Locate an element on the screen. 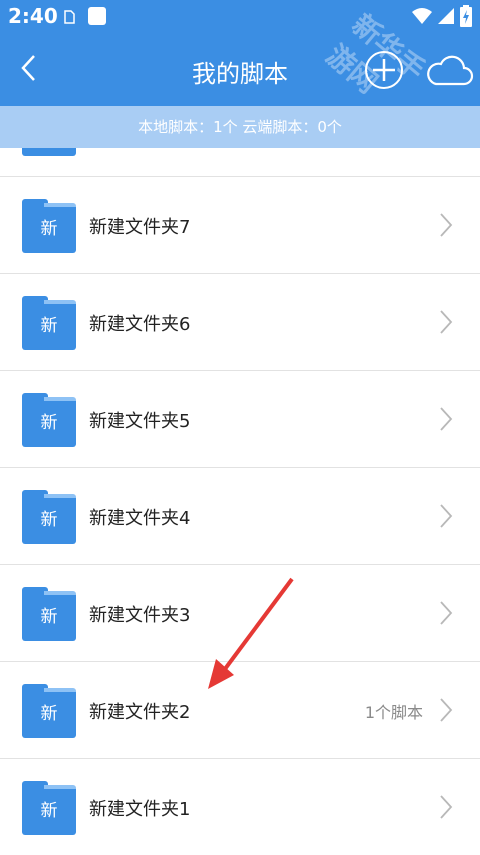 The width and height of the screenshot is (480, 855). page-title: 我的脚本 is located at coordinates (240, 74).